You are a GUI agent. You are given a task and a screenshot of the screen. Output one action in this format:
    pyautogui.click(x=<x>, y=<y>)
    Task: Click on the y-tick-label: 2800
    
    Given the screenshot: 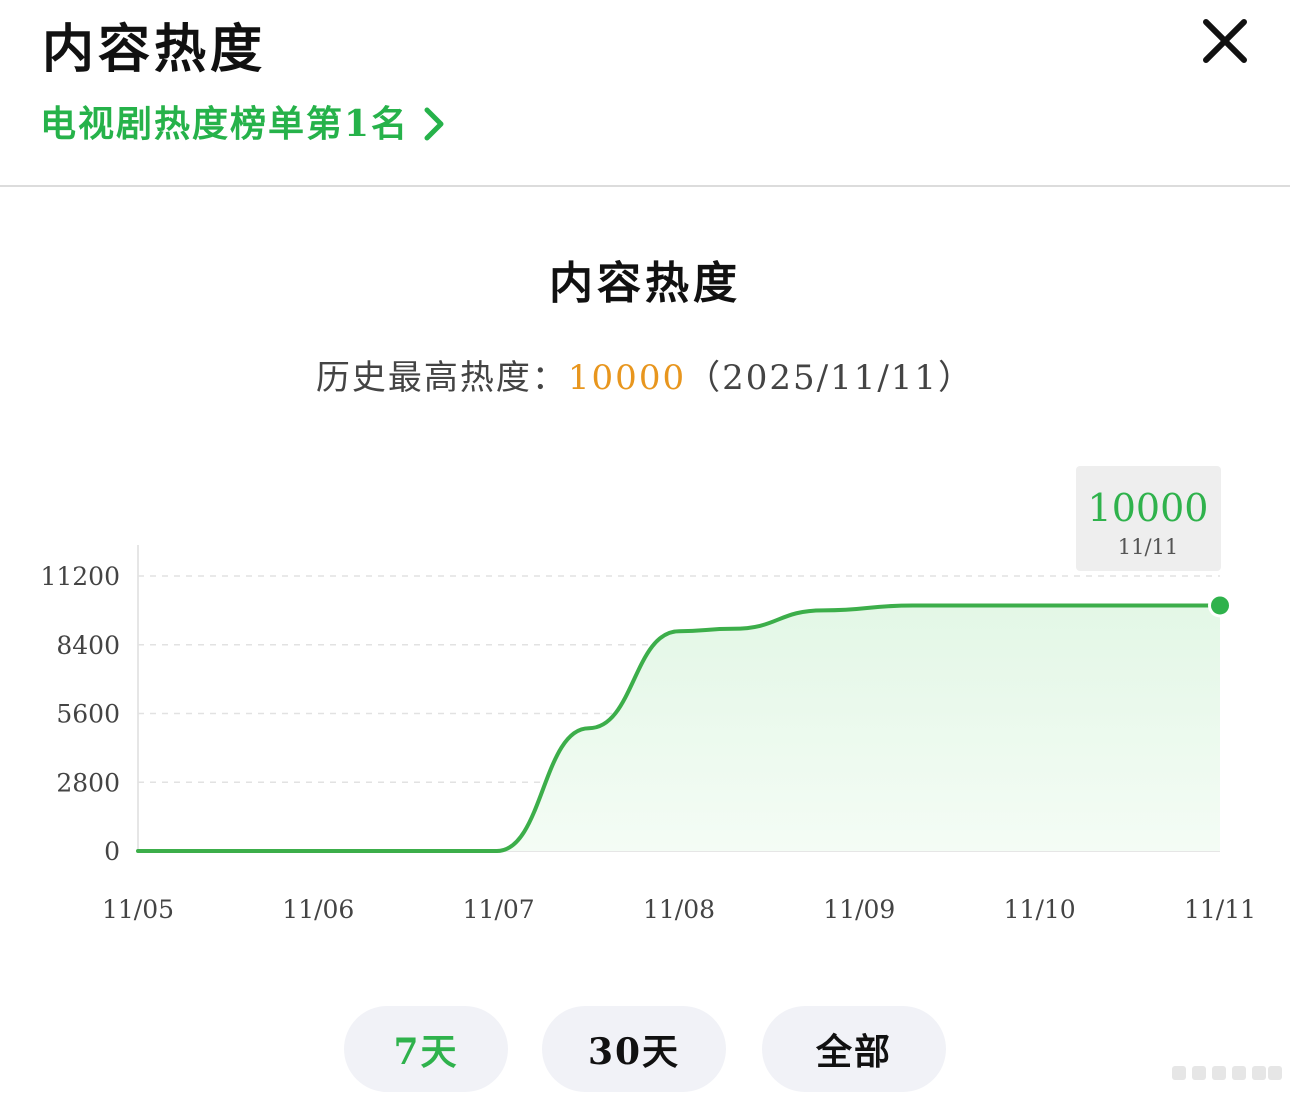 What is the action you would take?
    pyautogui.click(x=88, y=782)
    